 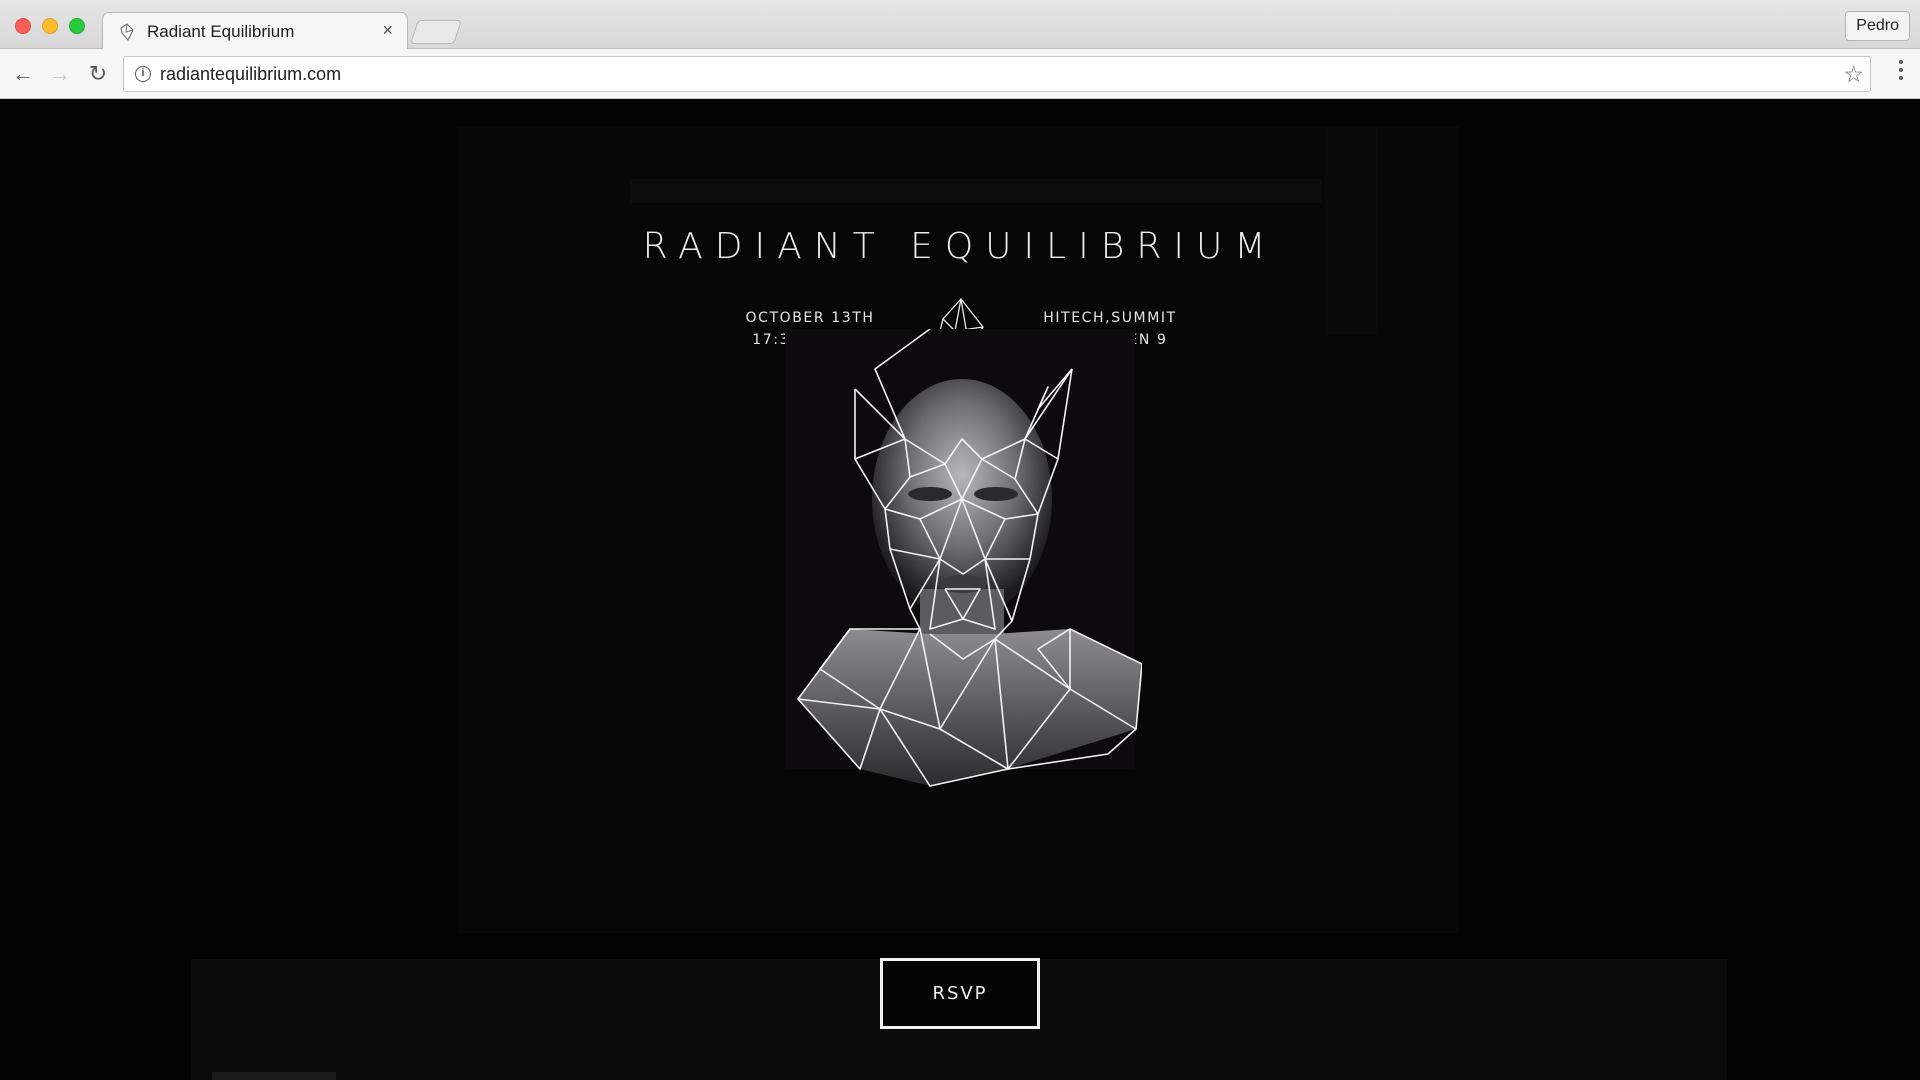 What do you see at coordinates (810, 318) in the screenshot?
I see `event-date: OCTOBER 13TH` at bounding box center [810, 318].